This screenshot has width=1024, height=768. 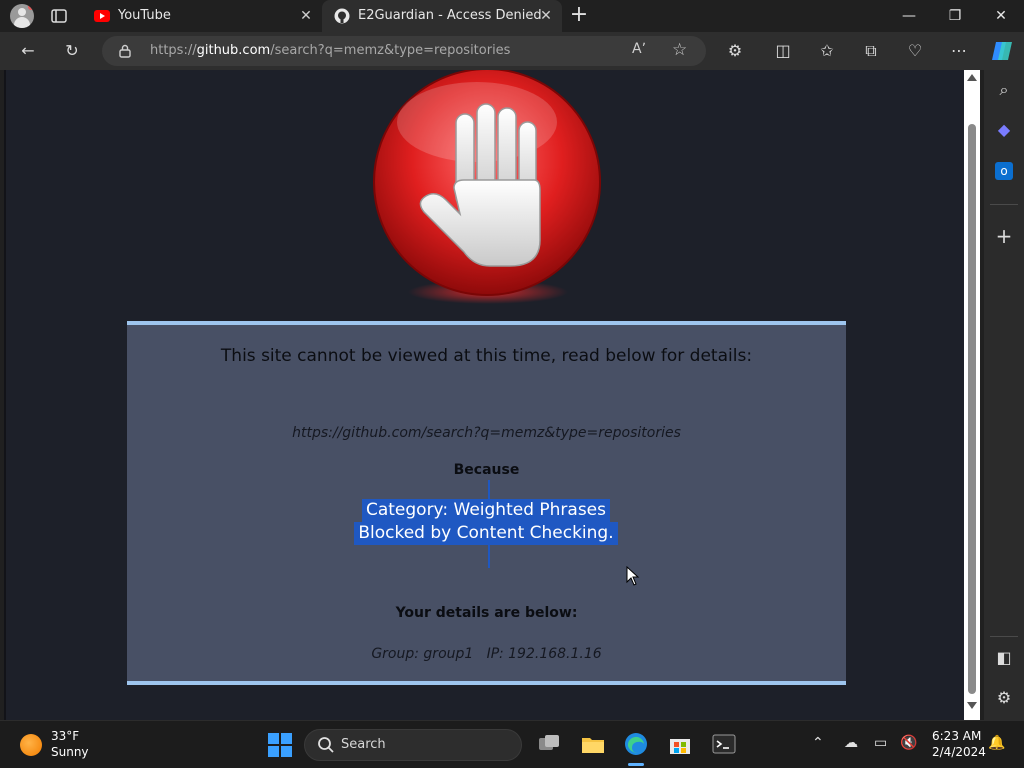 What do you see at coordinates (486, 533) in the screenshot?
I see `block-reason-detail: Blocked by Content Checking.` at bounding box center [486, 533].